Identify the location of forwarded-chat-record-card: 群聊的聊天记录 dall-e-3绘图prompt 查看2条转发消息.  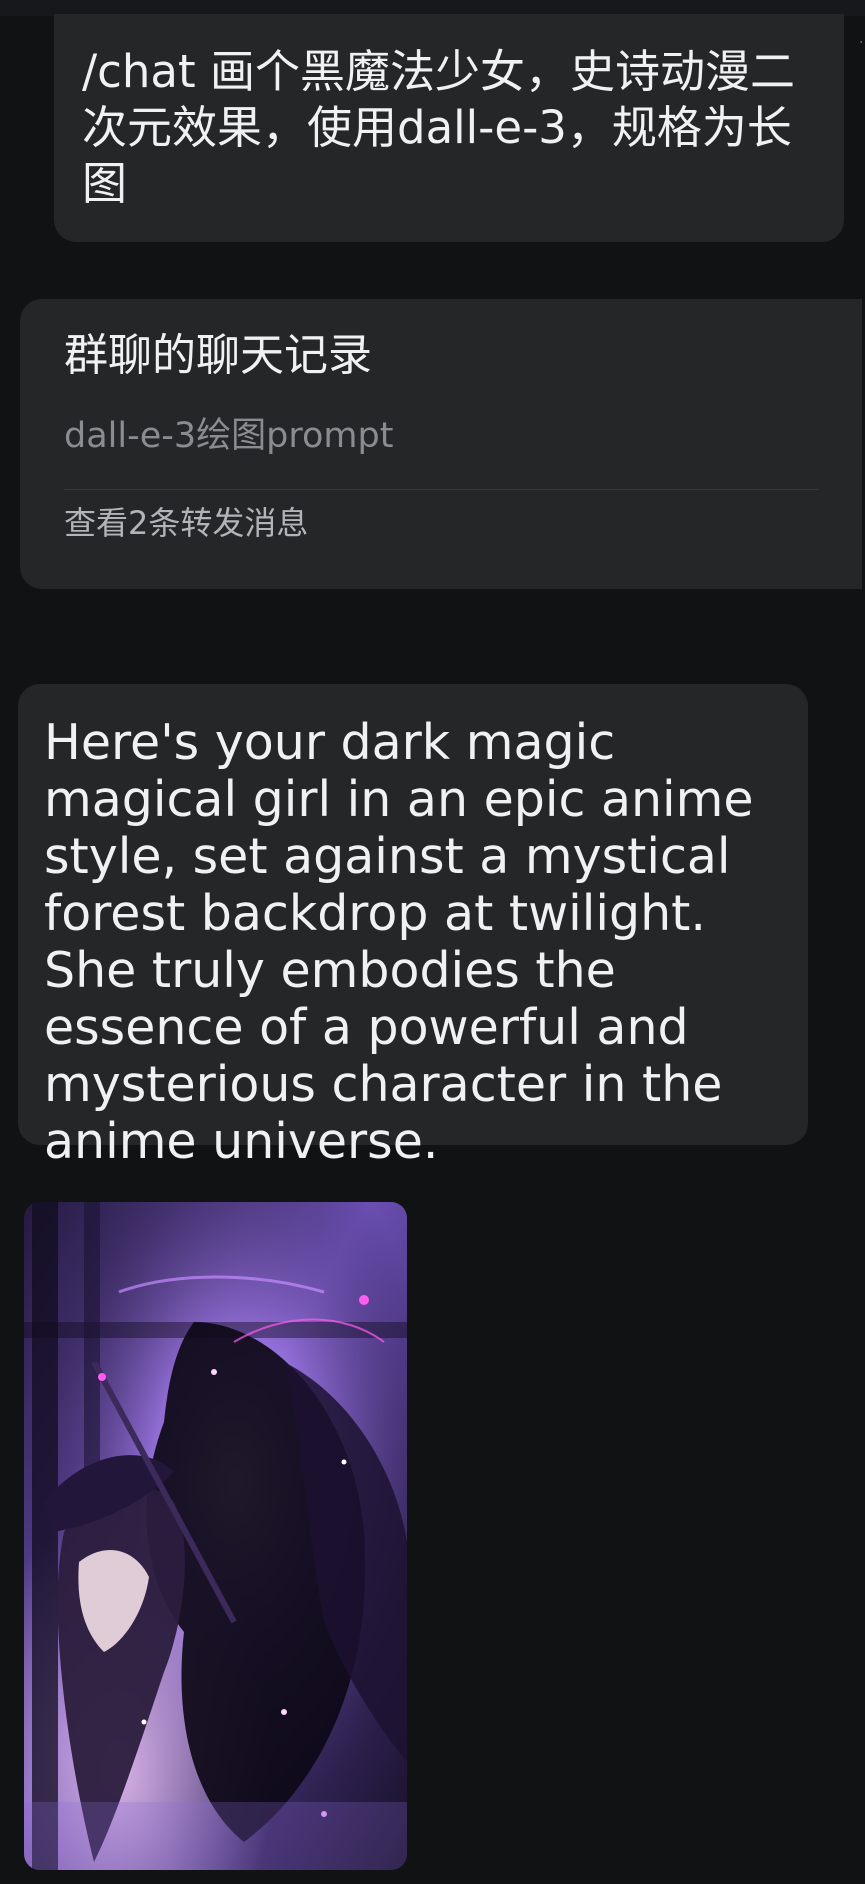
(441, 444).